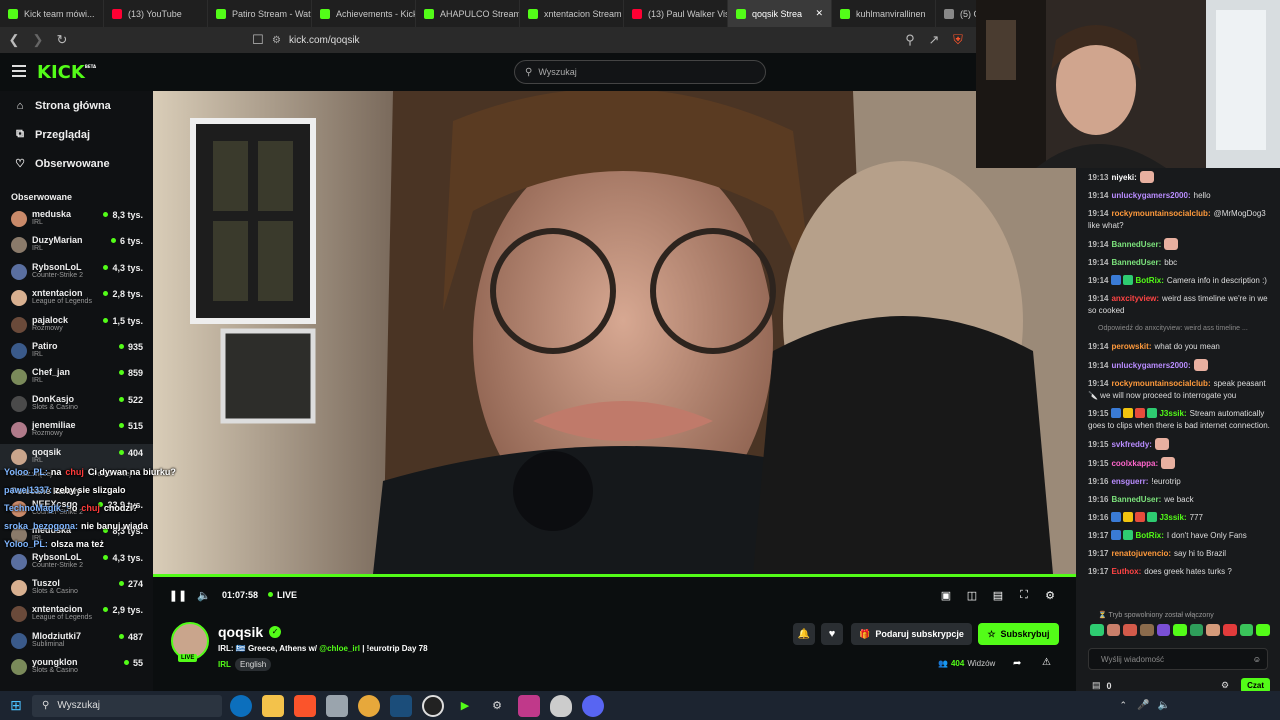  What do you see at coordinates (676, 13) in the screenshot?
I see `browser-tab: (13) Paul Walker Vis` at bounding box center [676, 13].